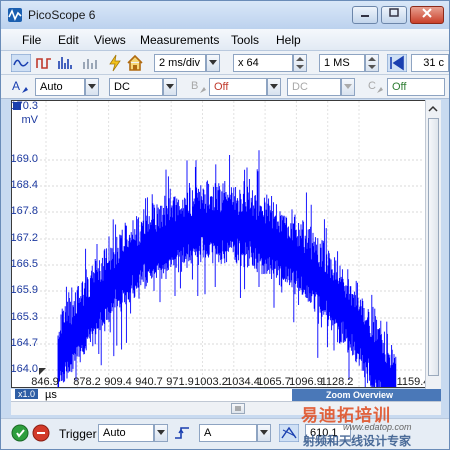 This screenshot has height=450, width=450. I want to click on grip-icon, so click(238, 408).